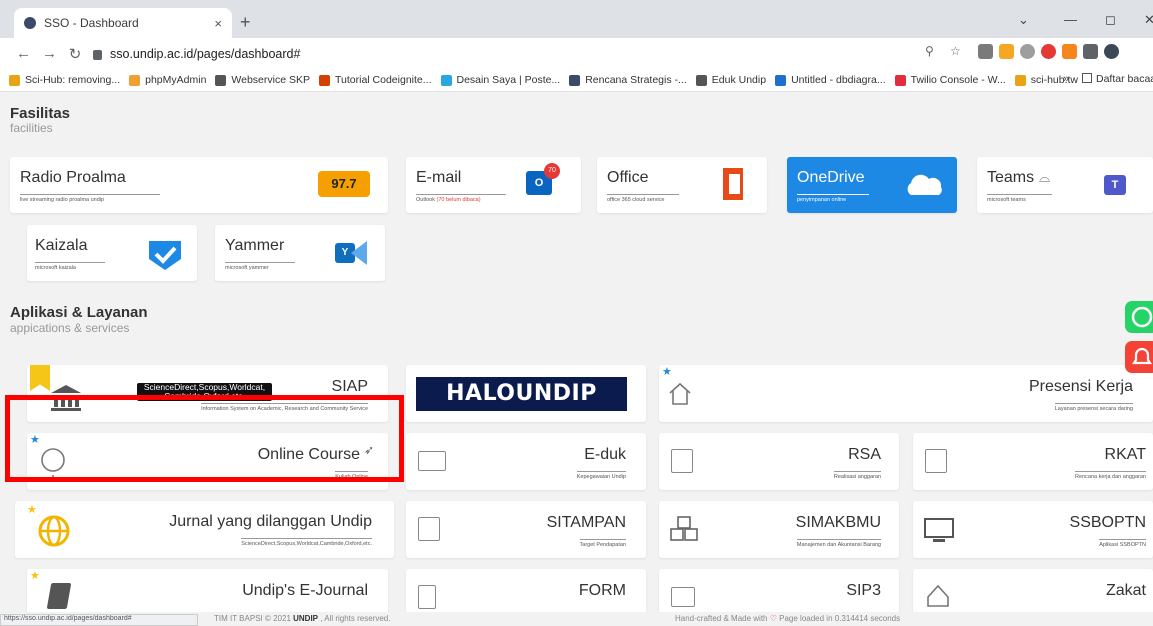 The width and height of the screenshot is (1153, 626). Describe the element at coordinates (1090, 51) in the screenshot. I see `extensions-puzzle-icon` at that location.